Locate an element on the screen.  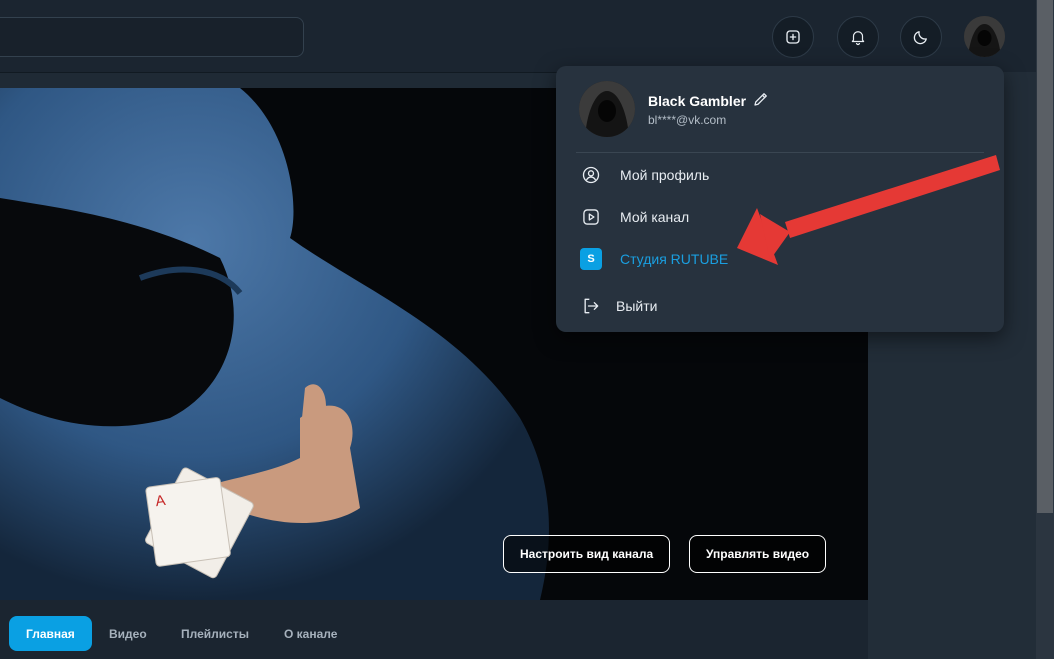
play-square-icon is located at coordinates (591, 217).